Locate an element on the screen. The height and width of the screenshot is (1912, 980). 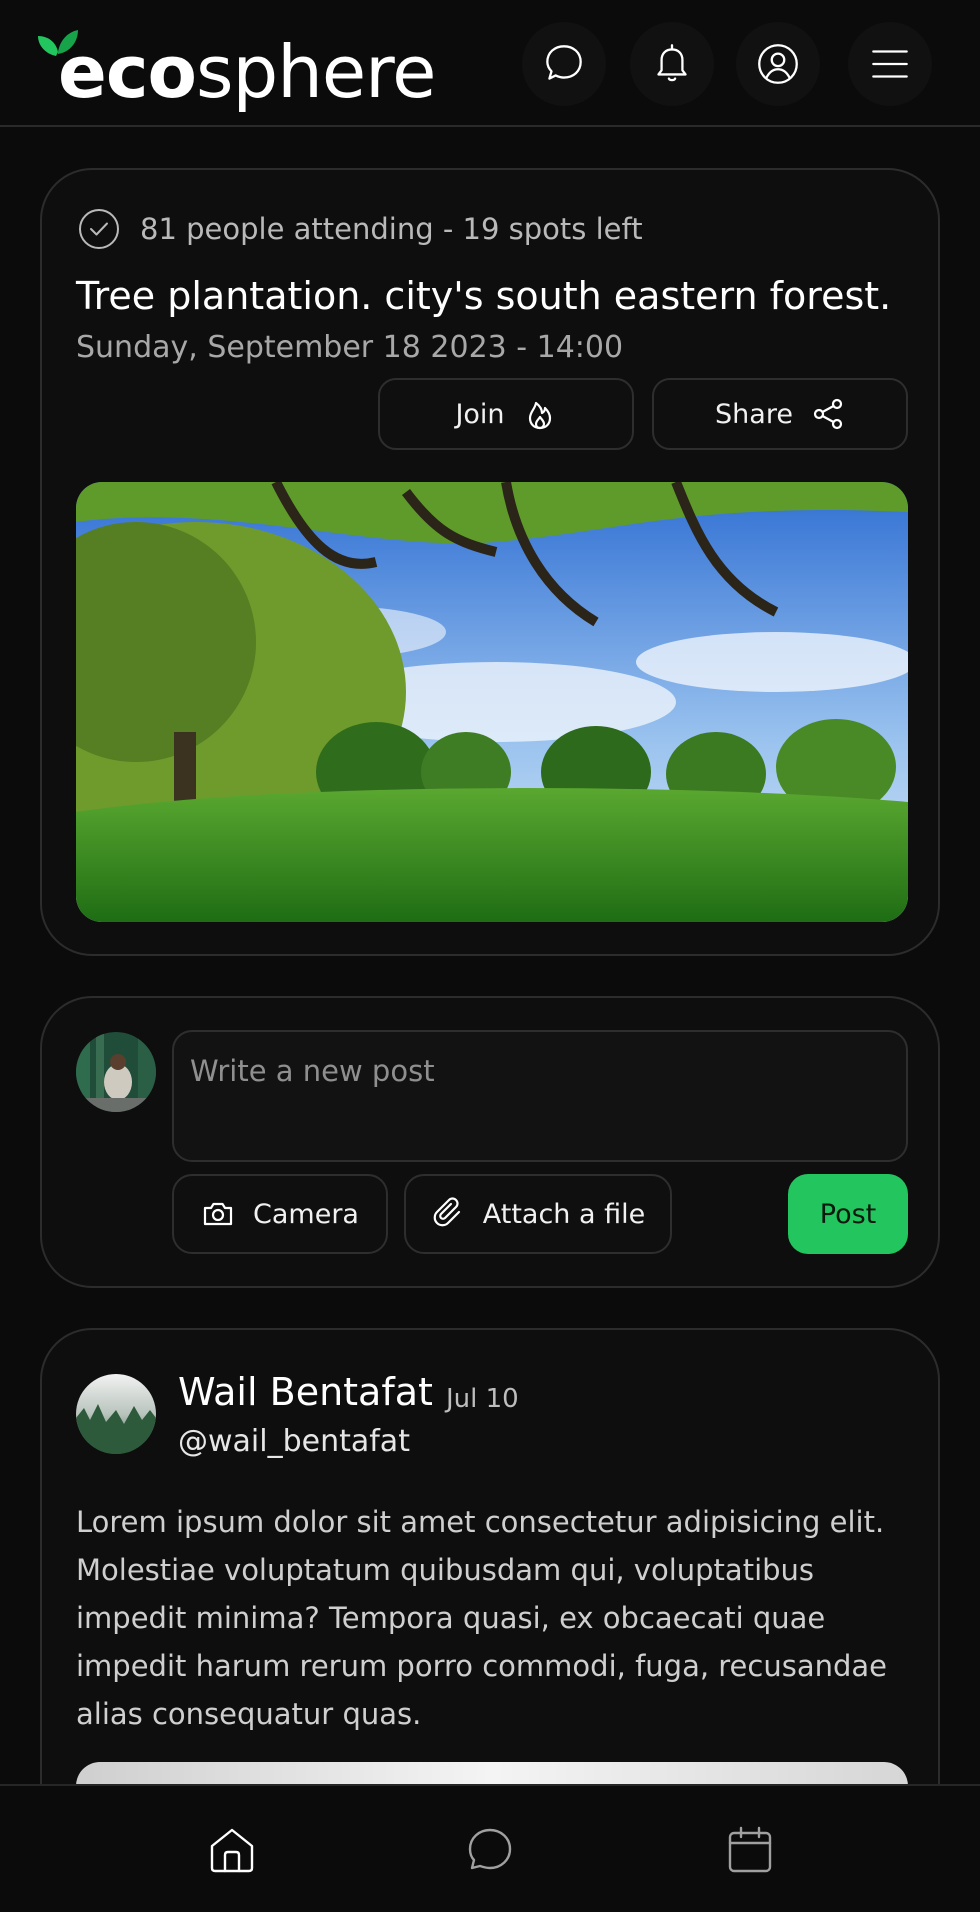
top-header: ecosphere is located at coordinates (490, 63).